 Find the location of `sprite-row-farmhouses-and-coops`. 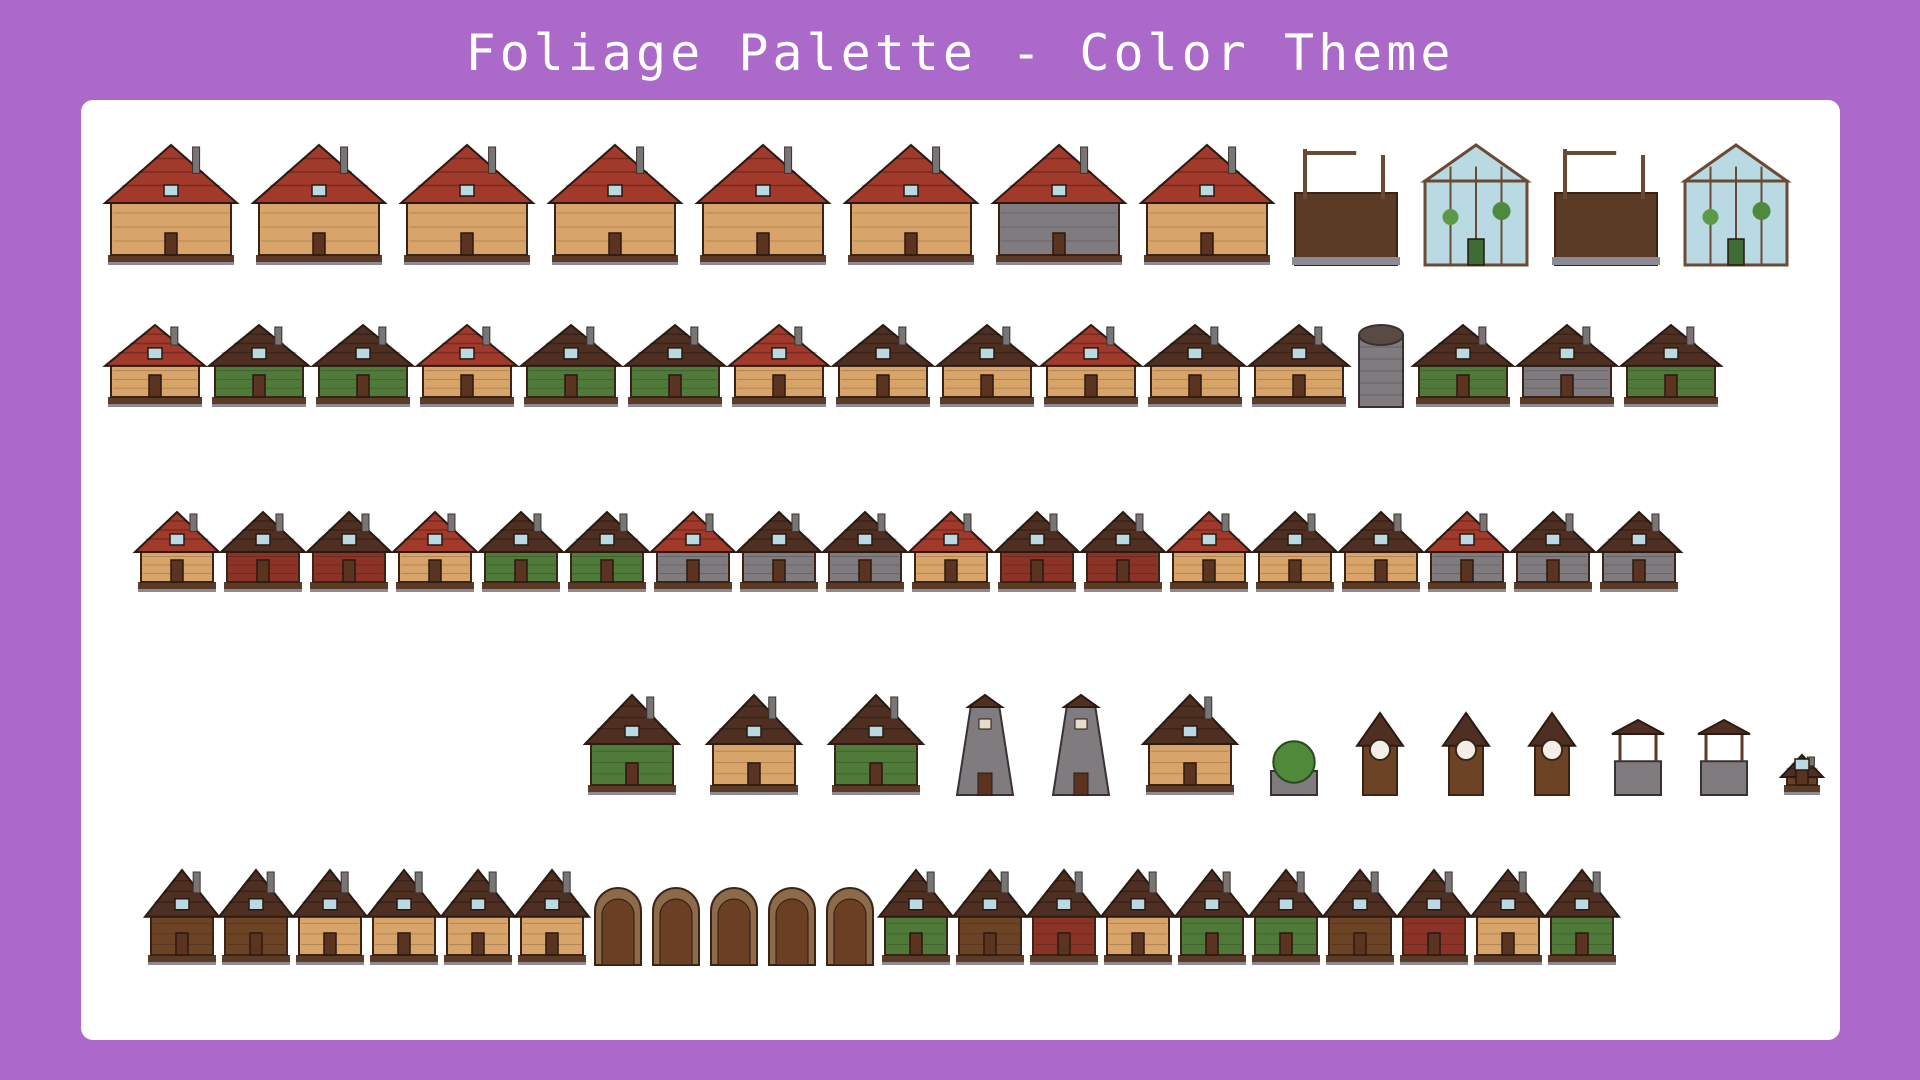

sprite-row-farmhouses-and-coops is located at coordinates (913, 365).